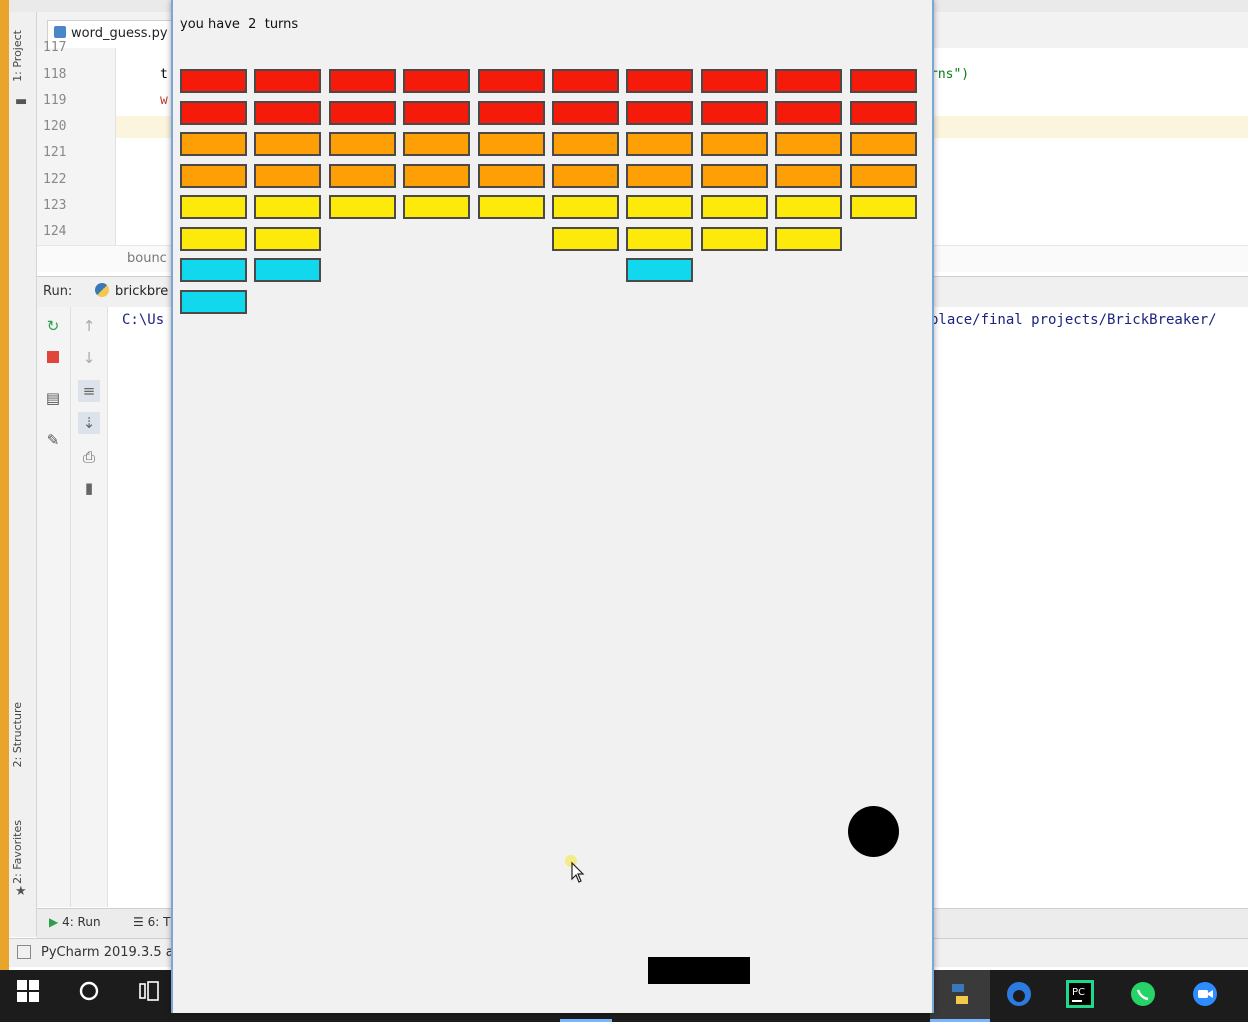 This screenshot has height=1022, width=1248. What do you see at coordinates (81, 922) in the screenshot?
I see `run-tool-tab-label: 4: Run` at bounding box center [81, 922].